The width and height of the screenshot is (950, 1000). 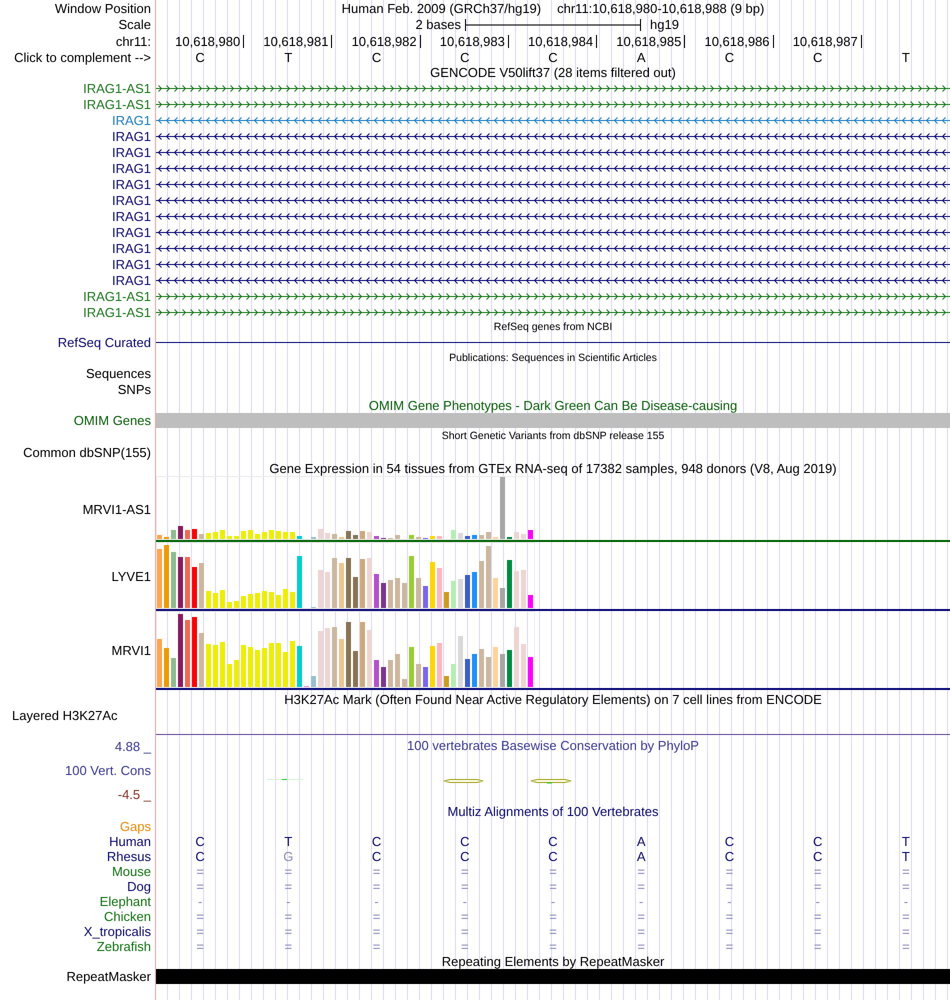 What do you see at coordinates (200, 57) in the screenshot?
I see `base-letter: C` at bounding box center [200, 57].